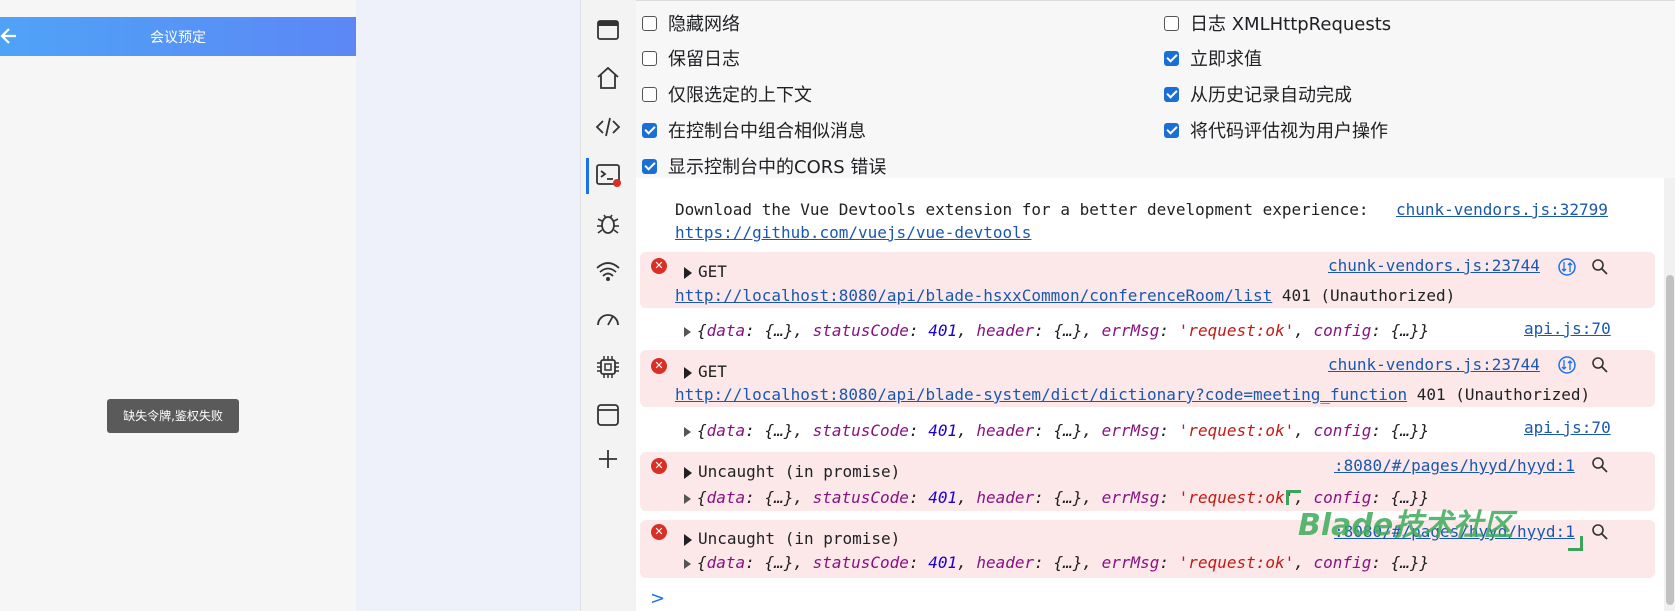  Describe the element at coordinates (608, 415) in the screenshot. I see `panel-icon` at that location.